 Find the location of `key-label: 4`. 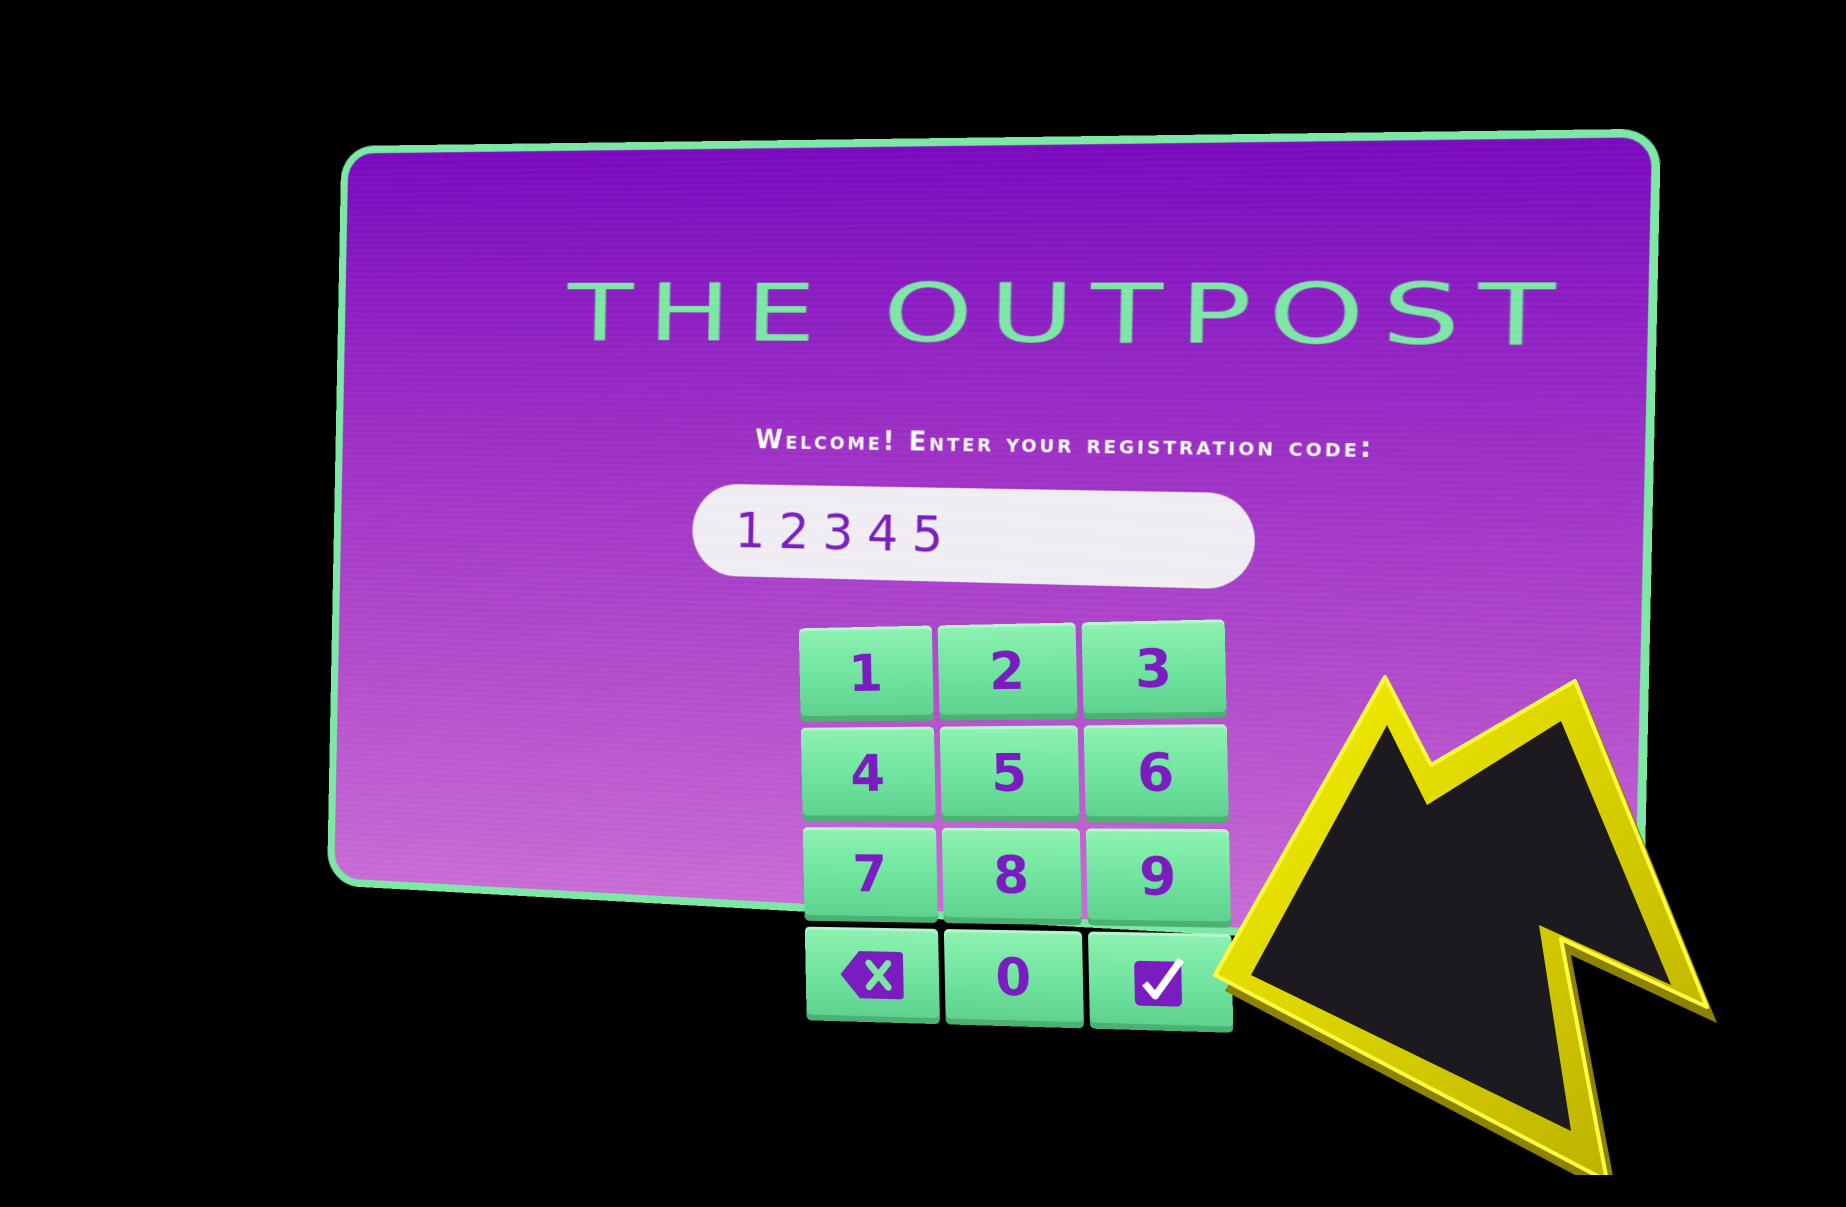

key-label: 4 is located at coordinates (867, 774).